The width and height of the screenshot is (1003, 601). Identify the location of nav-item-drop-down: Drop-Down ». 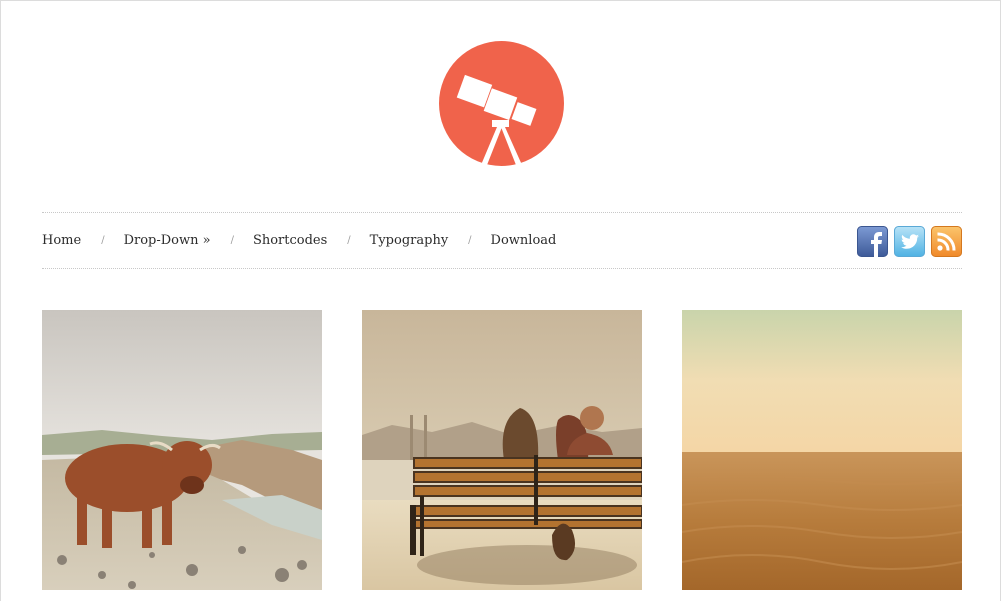
(167, 240).